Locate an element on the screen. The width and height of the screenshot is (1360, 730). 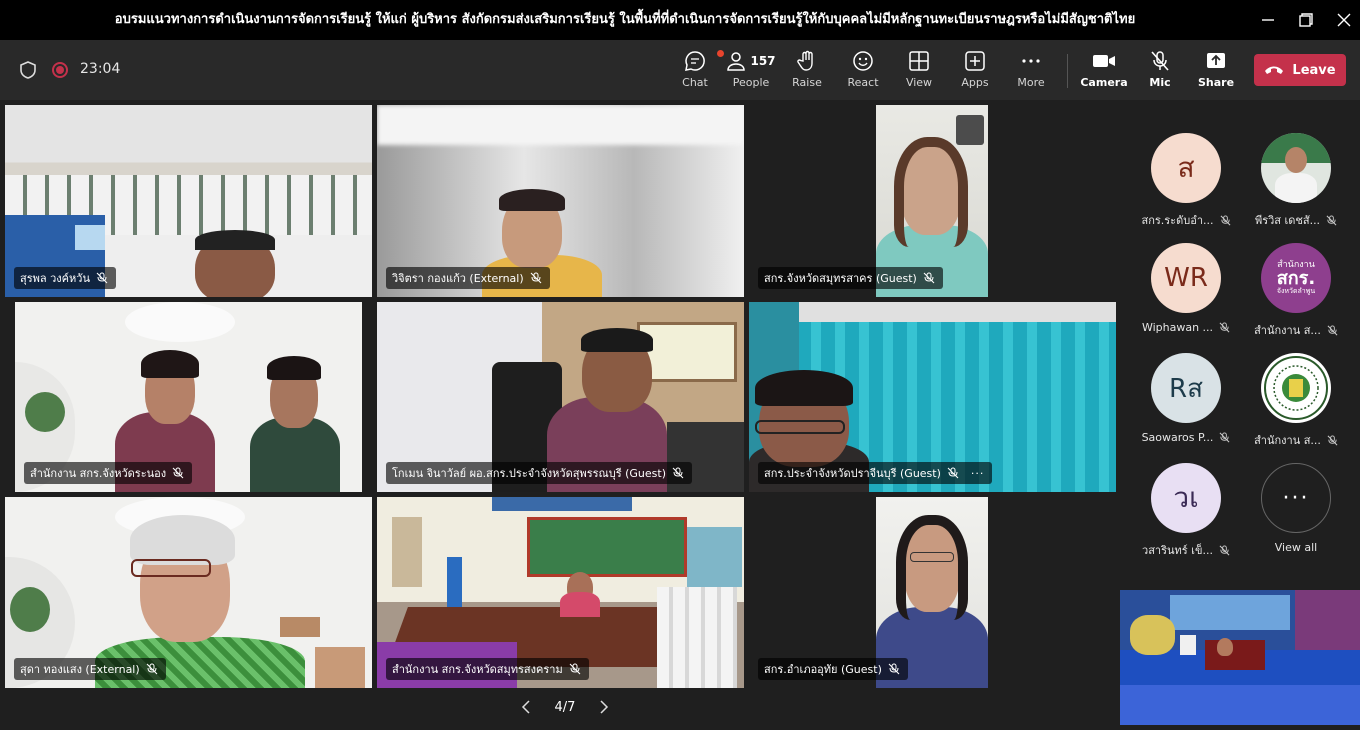
close-button is located at coordinates (1340, 20).